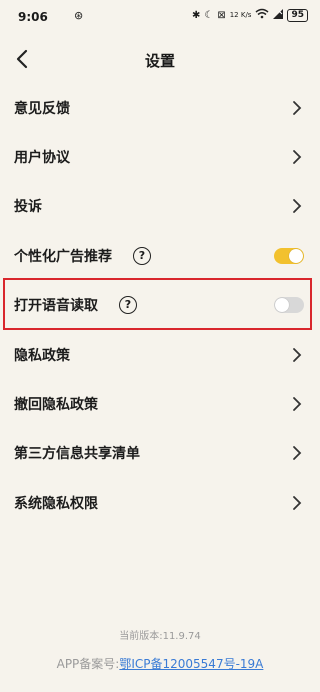 The image size is (320, 692). What do you see at coordinates (142, 256) in the screenshot?
I see `help-icon: ?` at bounding box center [142, 256].